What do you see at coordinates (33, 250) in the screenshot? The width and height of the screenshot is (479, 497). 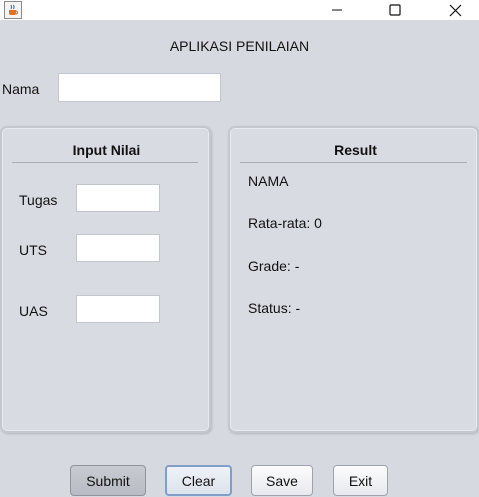 I see `uts-label: UTS` at bounding box center [33, 250].